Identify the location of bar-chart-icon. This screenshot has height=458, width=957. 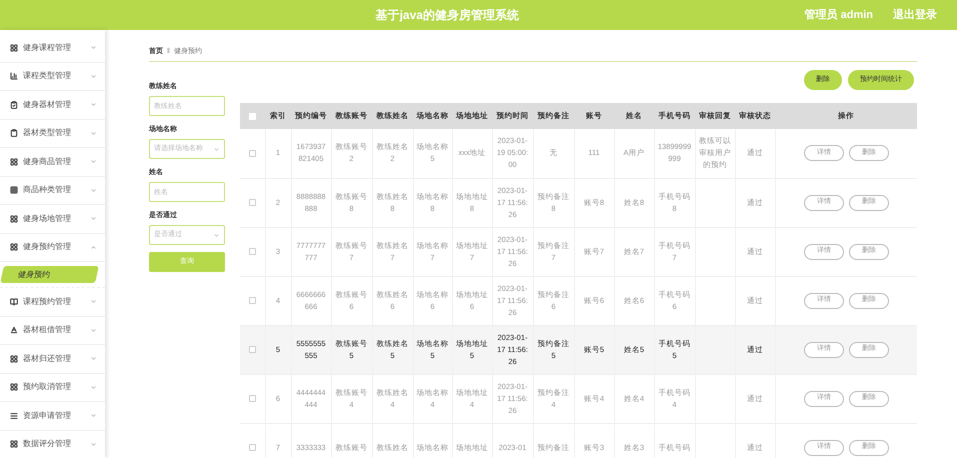
(14, 76).